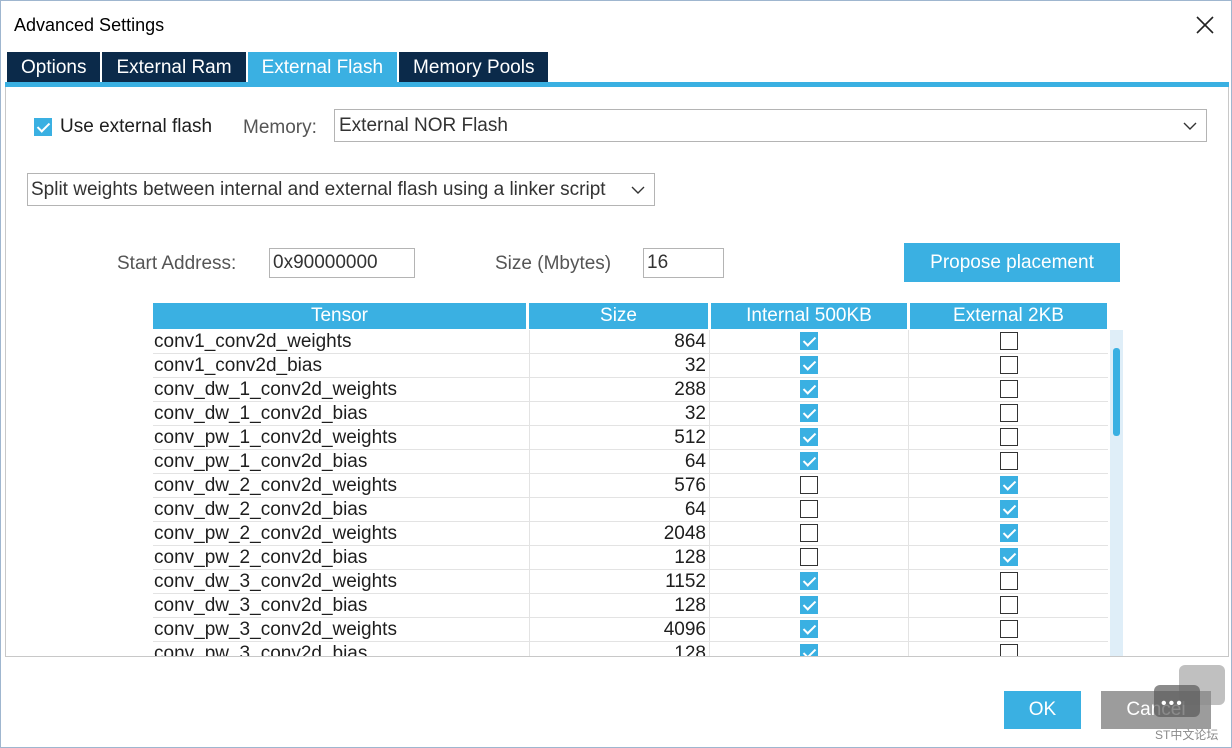  What do you see at coordinates (238, 365) in the screenshot?
I see `tensor-name-cell: conv1_conv2d_bias` at bounding box center [238, 365].